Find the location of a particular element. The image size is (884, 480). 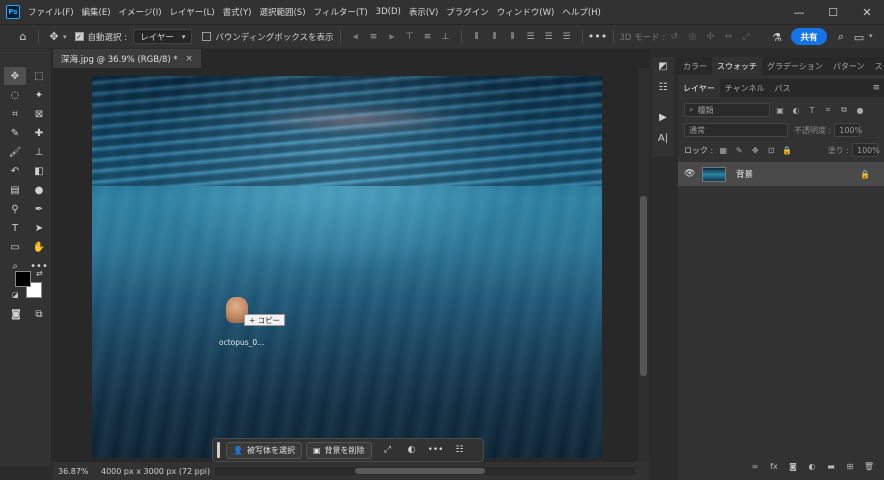

distribute-top-icon: ☰ is located at coordinates (531, 37).